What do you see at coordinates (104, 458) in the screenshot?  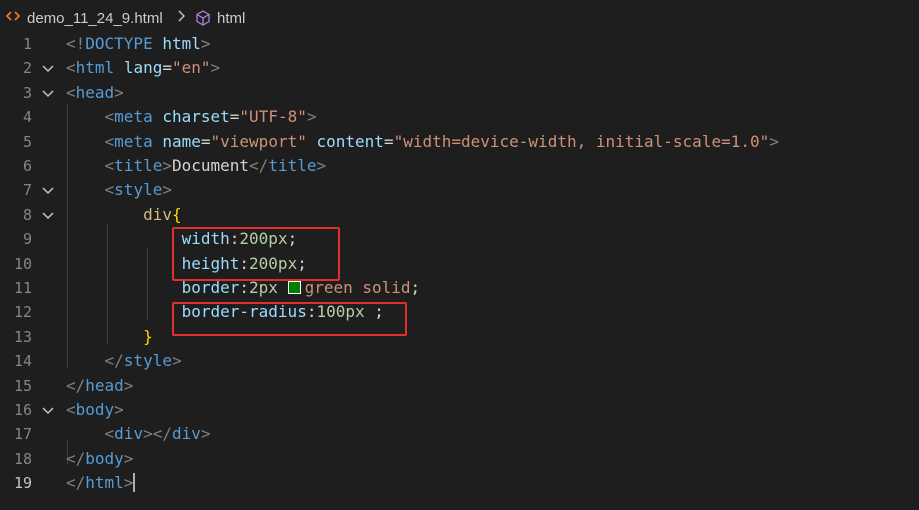 I see `code-token: body` at bounding box center [104, 458].